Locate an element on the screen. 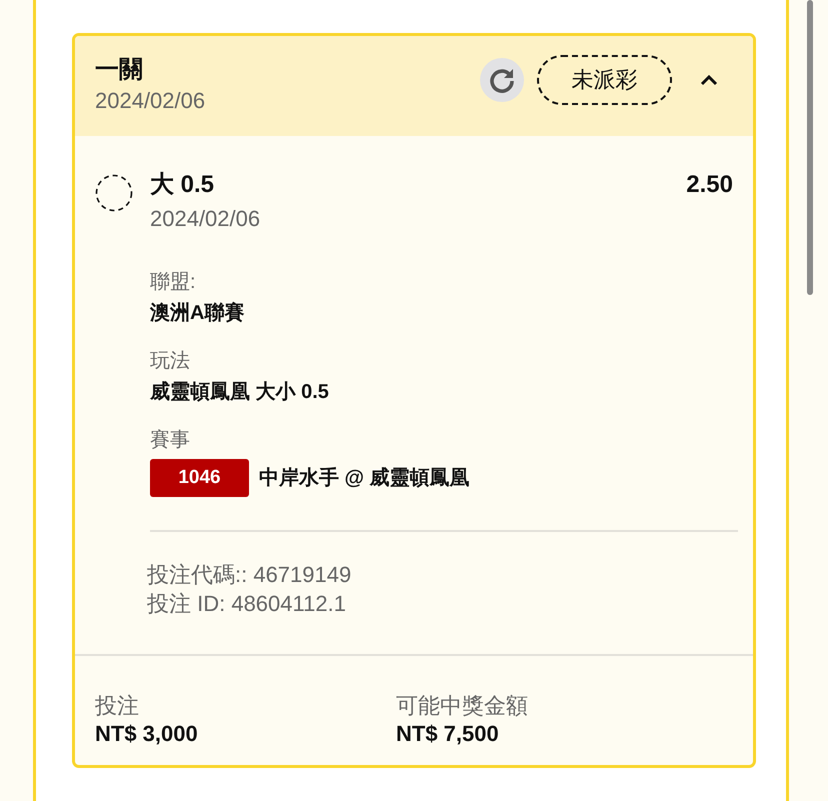  scrollbar-thumb is located at coordinates (809, 147).